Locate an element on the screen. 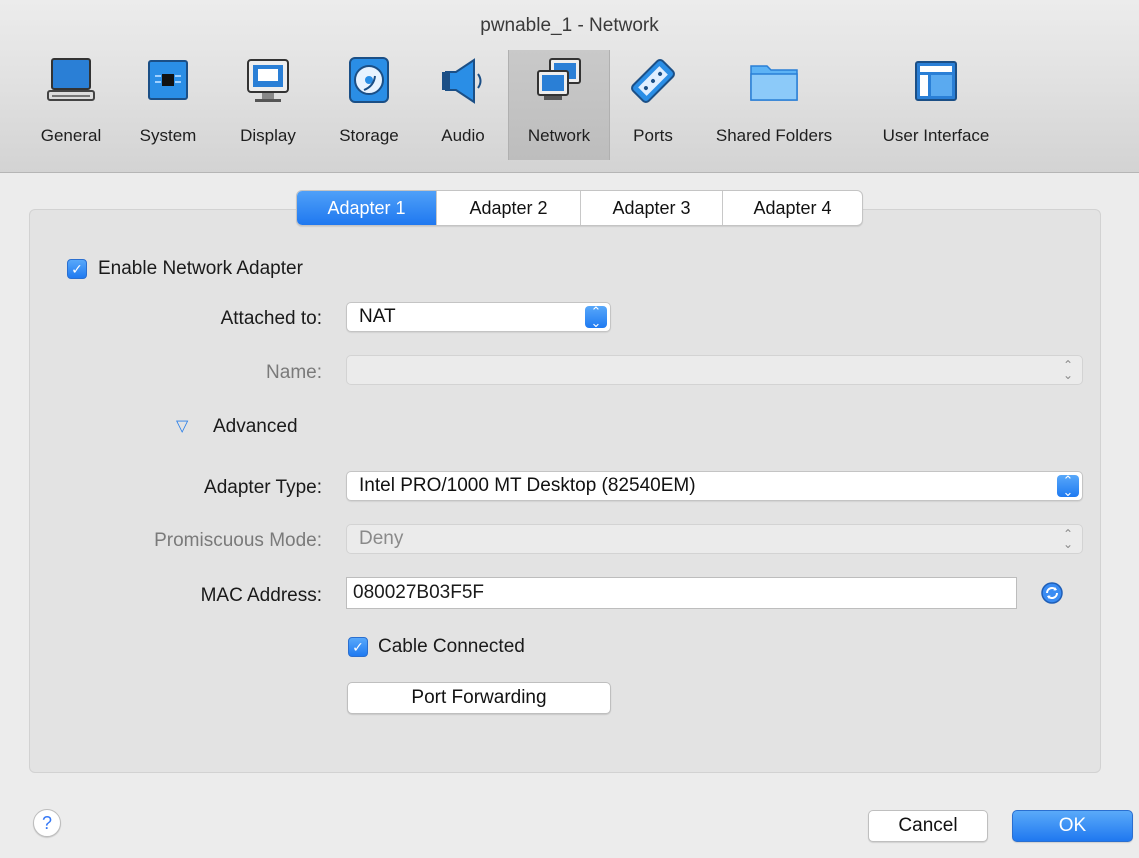  toolbar-label-general: General is located at coordinates (71, 135).